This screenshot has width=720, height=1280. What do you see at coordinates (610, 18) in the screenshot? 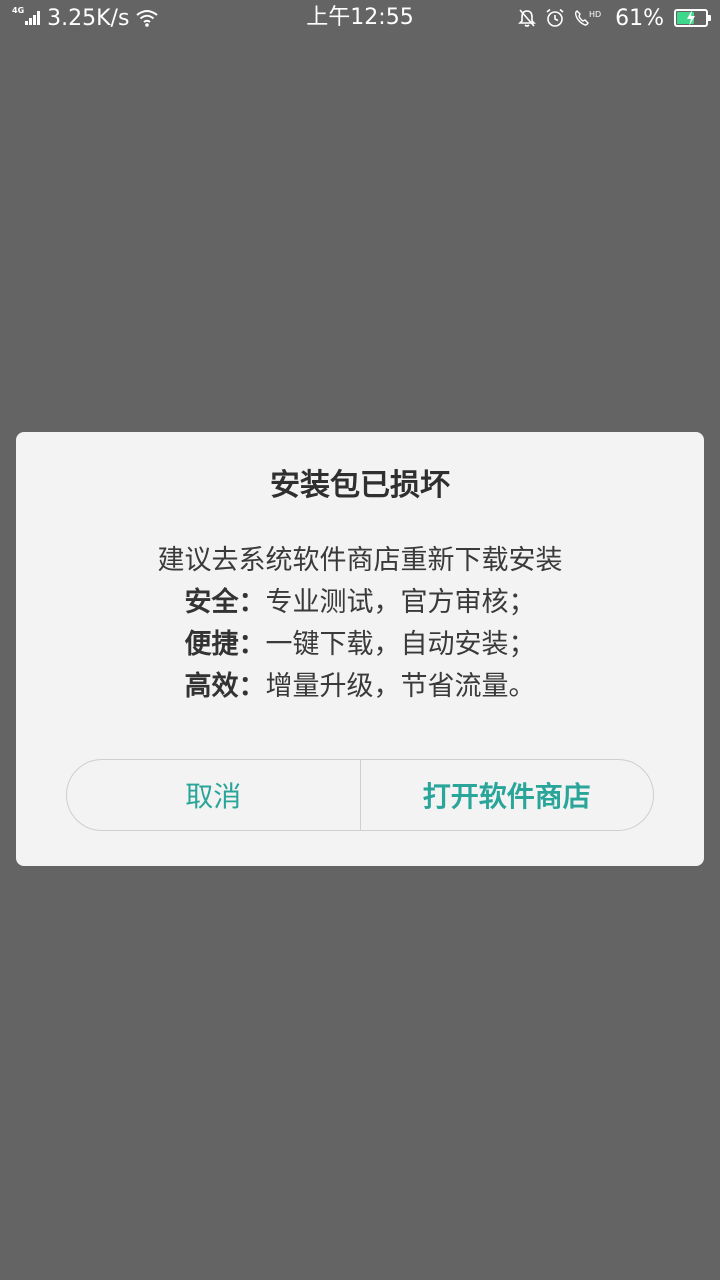
I see `status-bar-right: HD 61%` at bounding box center [610, 18].